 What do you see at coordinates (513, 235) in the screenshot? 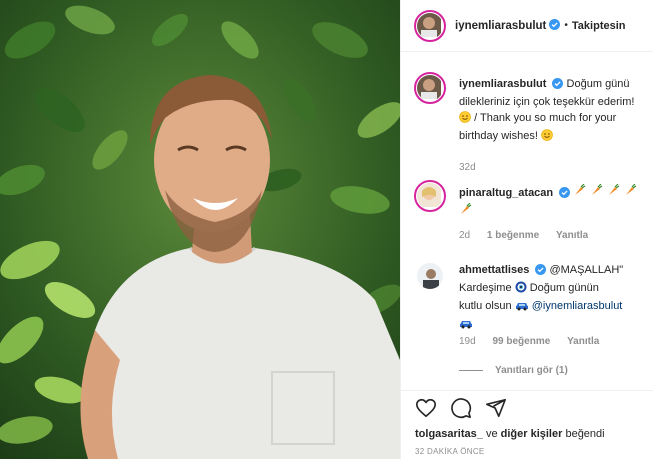
I see `comment-likes: 1 beğenme` at bounding box center [513, 235].